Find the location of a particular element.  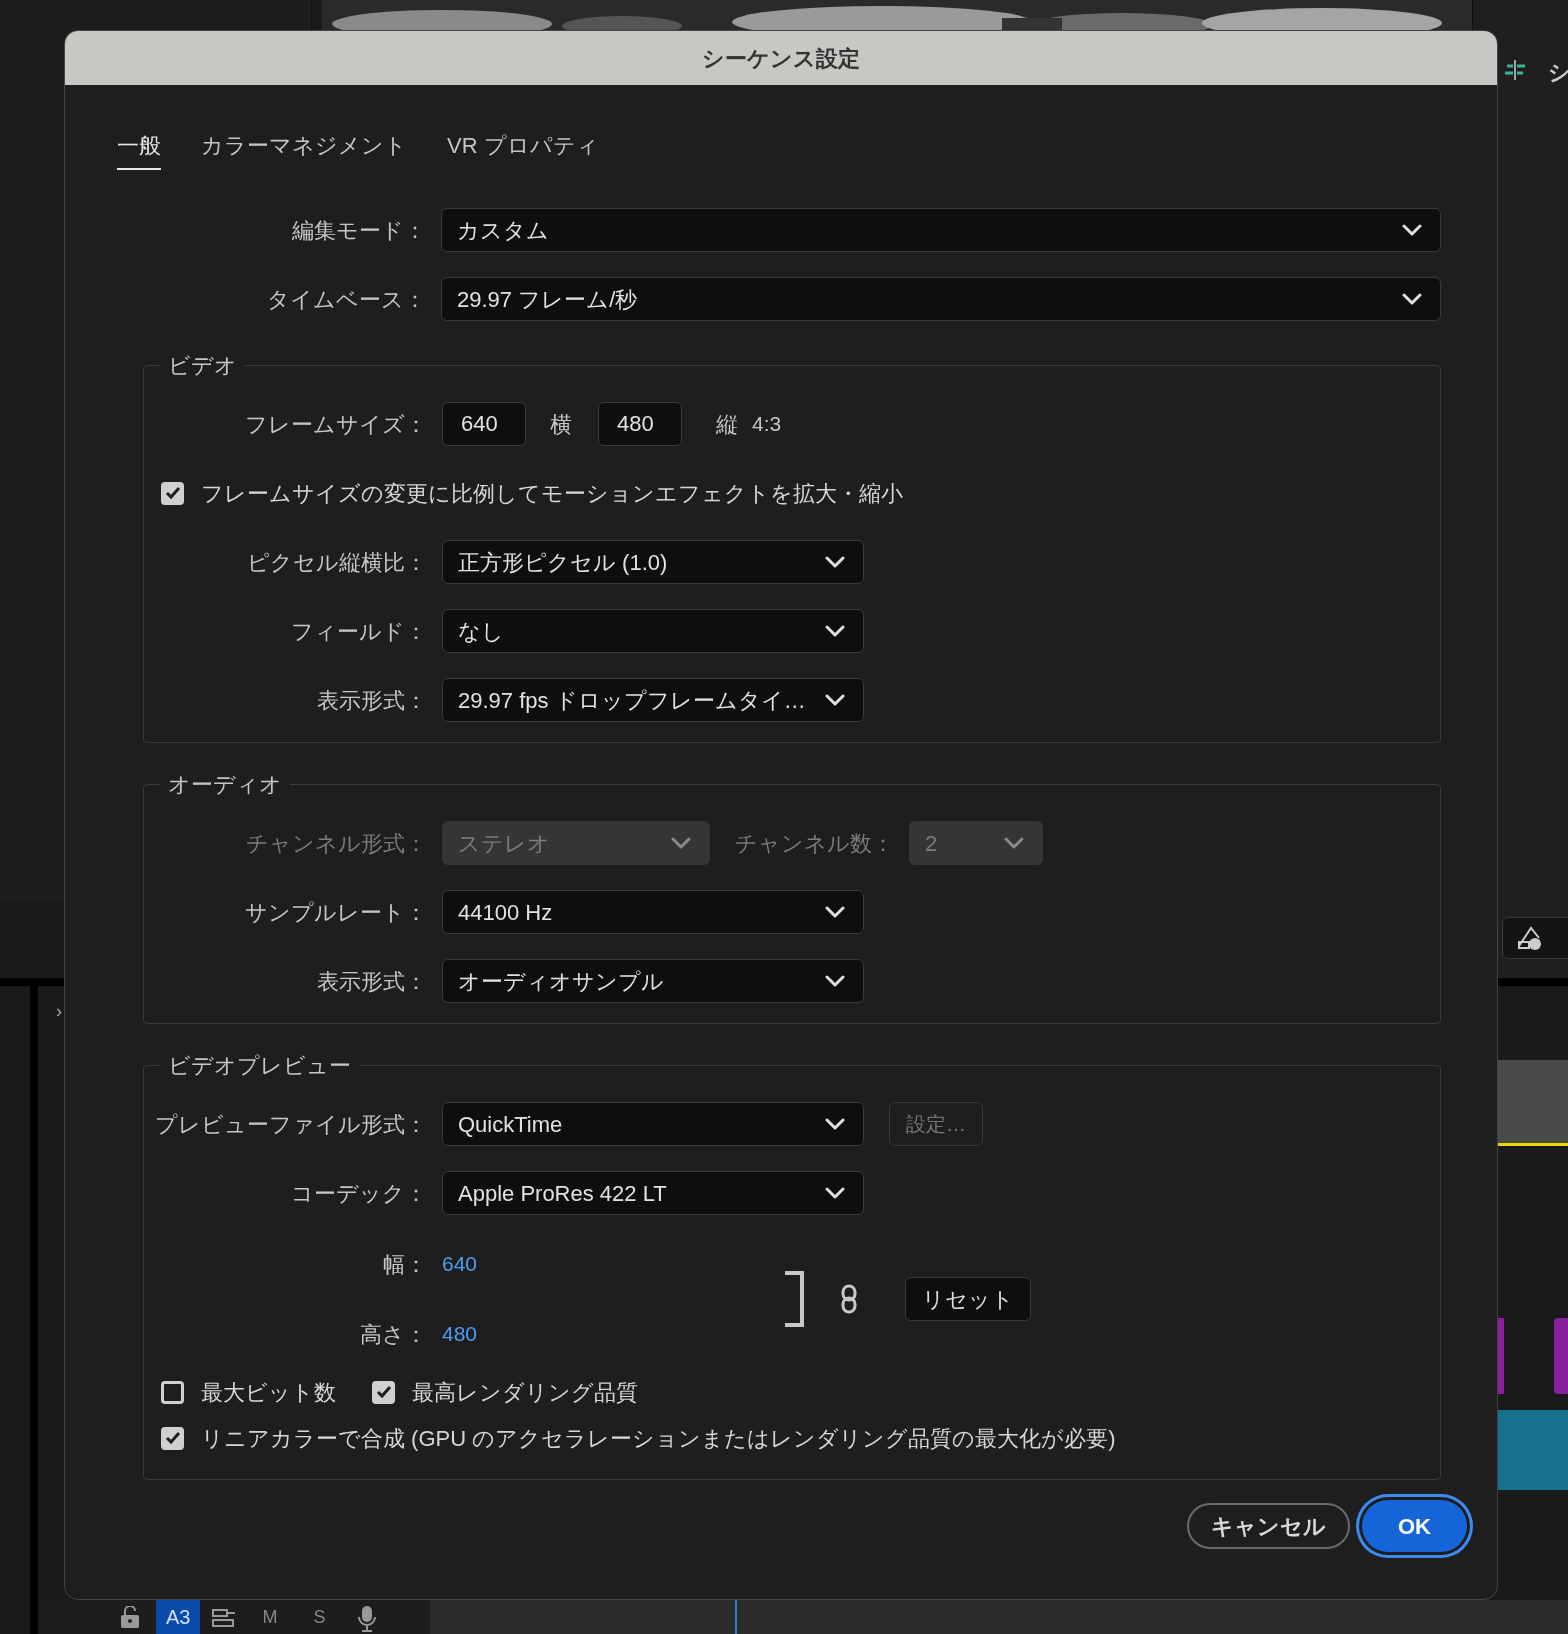

number-field: 640 is located at coordinates (484, 424).